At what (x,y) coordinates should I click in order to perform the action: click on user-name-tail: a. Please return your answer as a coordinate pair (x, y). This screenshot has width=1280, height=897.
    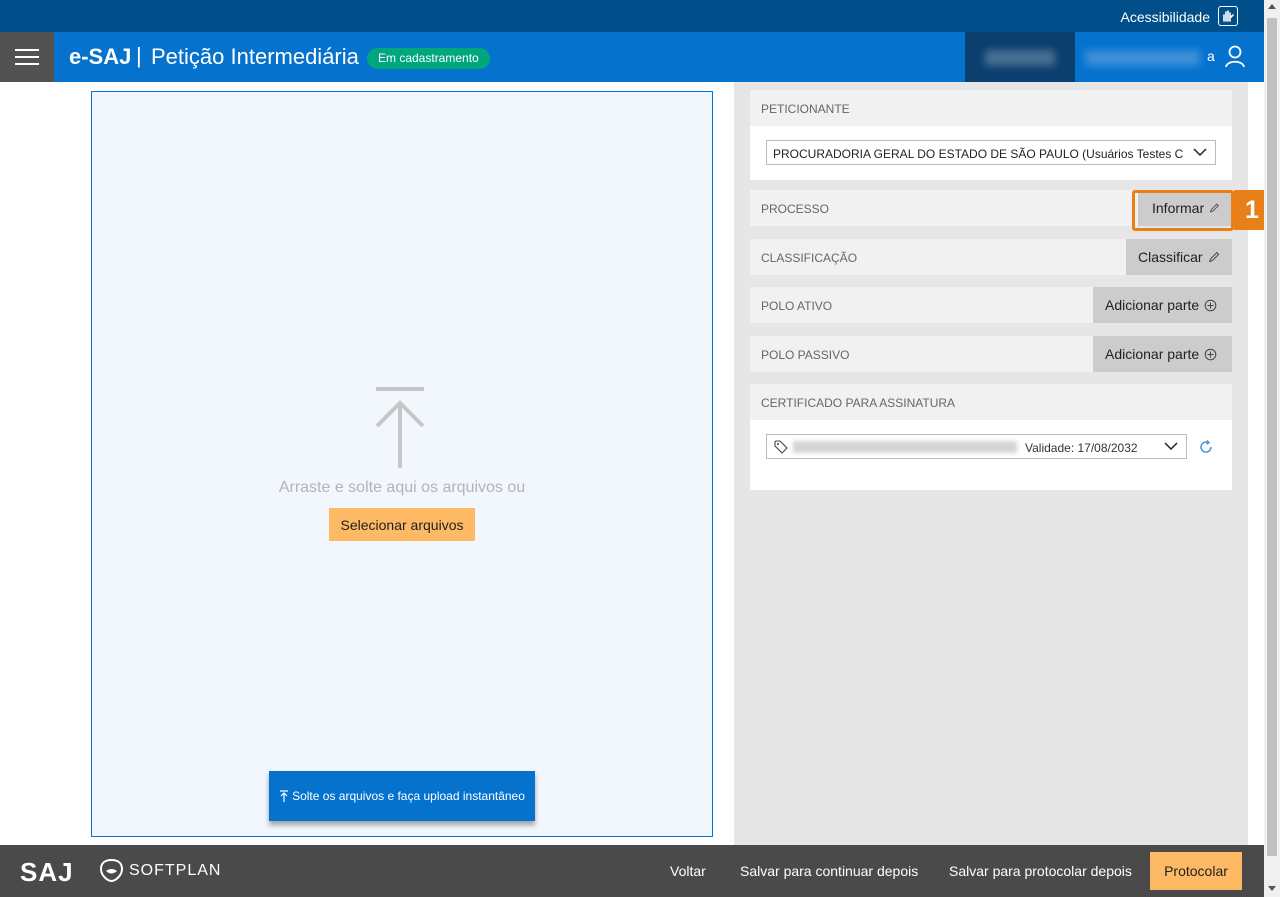
    Looking at the image, I should click on (1211, 56).